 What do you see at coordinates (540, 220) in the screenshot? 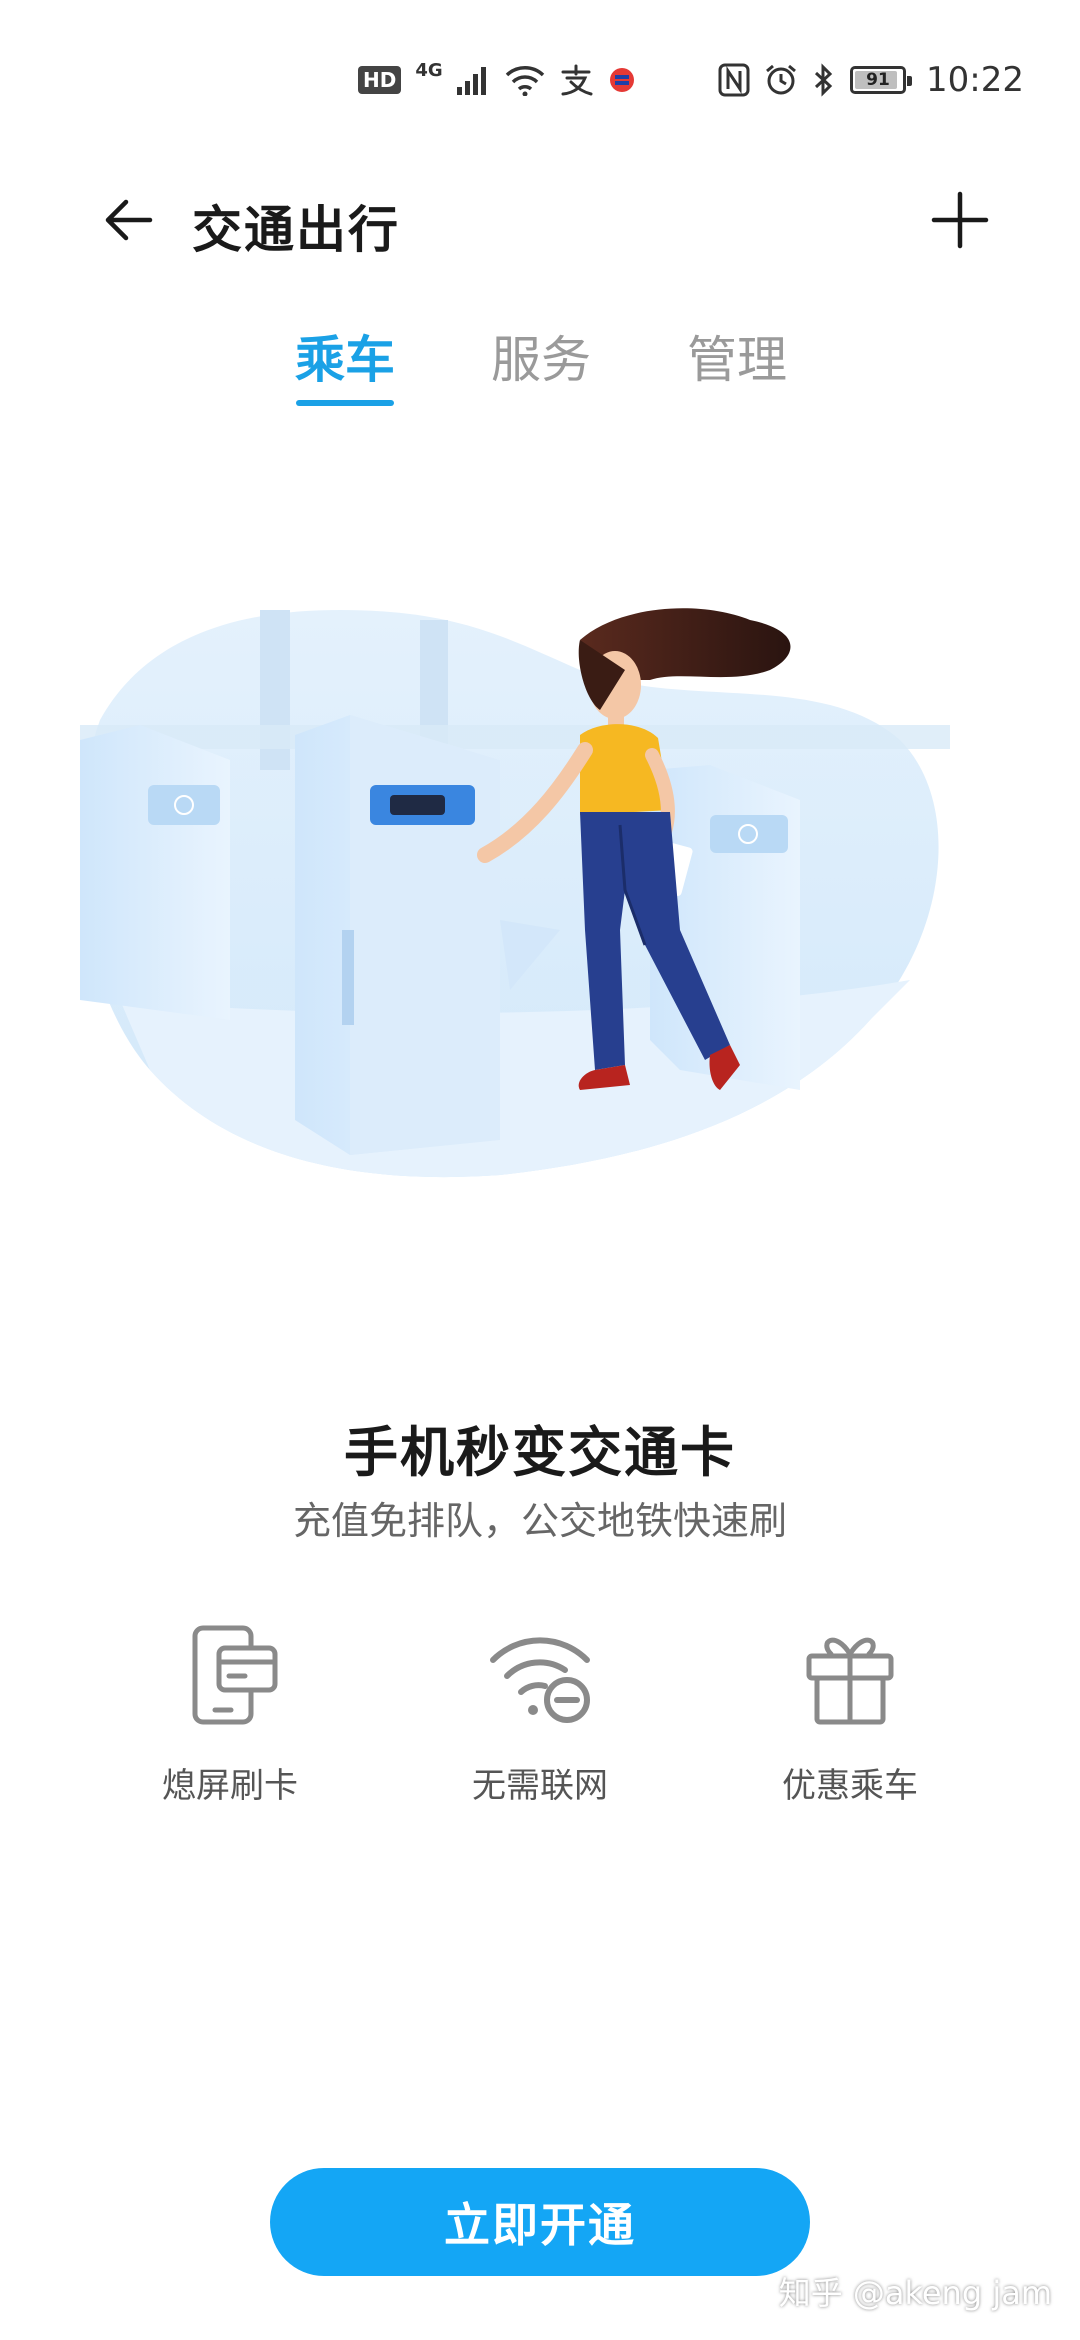
I see `app-bar: 交通出行` at bounding box center [540, 220].